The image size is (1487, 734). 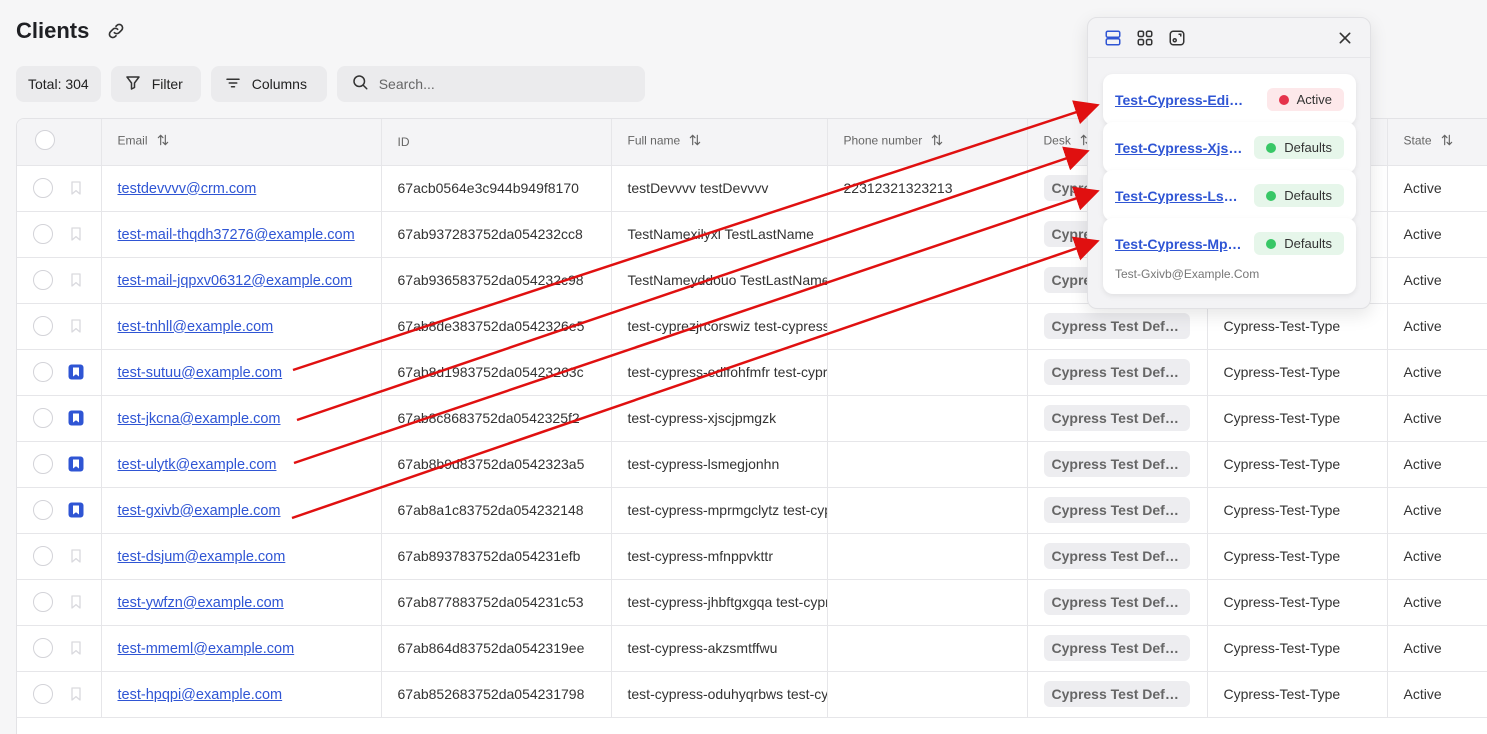 What do you see at coordinates (488, 188) in the screenshot?
I see `client-id: 67acb0564e3c944b949f8170` at bounding box center [488, 188].